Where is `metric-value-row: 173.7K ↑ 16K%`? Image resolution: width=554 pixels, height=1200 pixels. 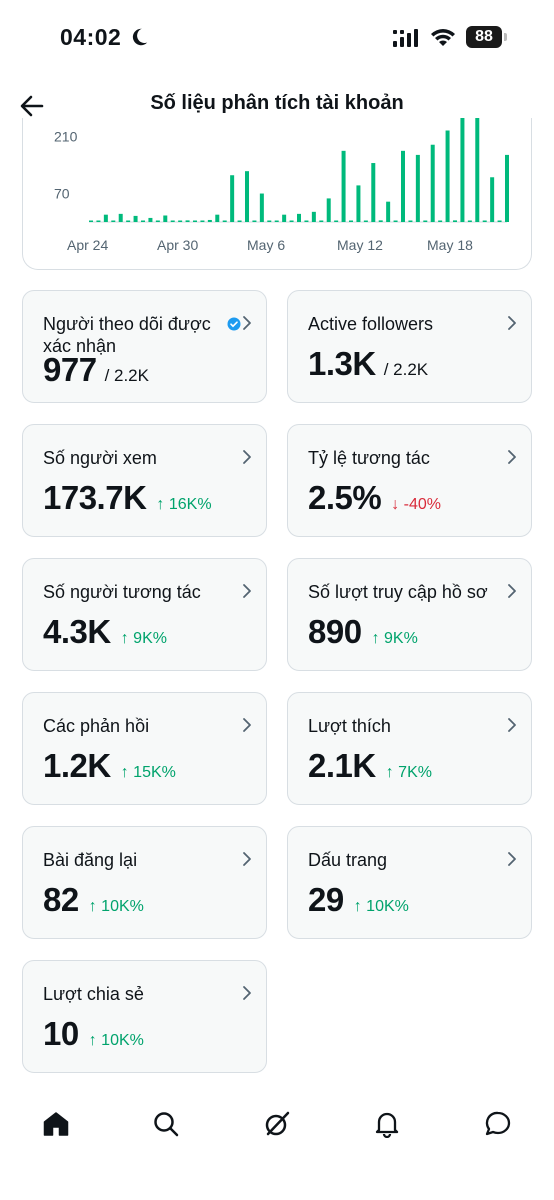 metric-value-row: 173.7K ↑ 16K% is located at coordinates (127, 498).